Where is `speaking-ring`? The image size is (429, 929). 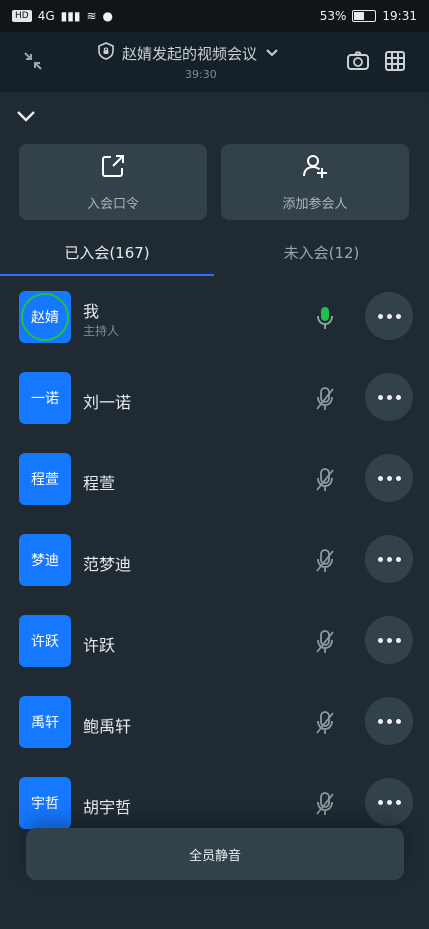
speaking-ring is located at coordinates (45, 317).